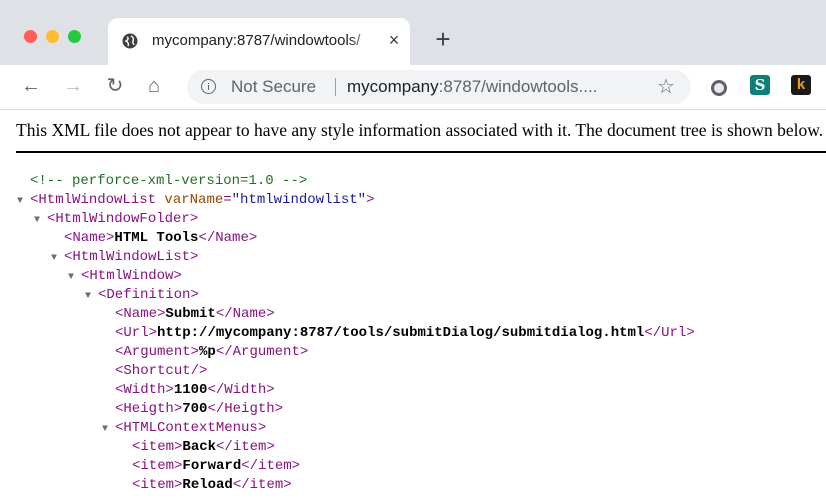  Describe the element at coordinates (212, 466) in the screenshot. I see `xml-text: Forward` at that location.